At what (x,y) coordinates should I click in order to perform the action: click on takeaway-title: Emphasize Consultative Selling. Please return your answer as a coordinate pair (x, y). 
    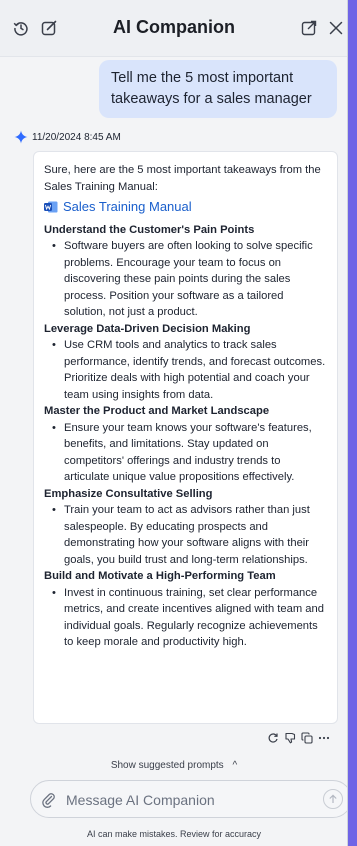
    Looking at the image, I should click on (128, 493).